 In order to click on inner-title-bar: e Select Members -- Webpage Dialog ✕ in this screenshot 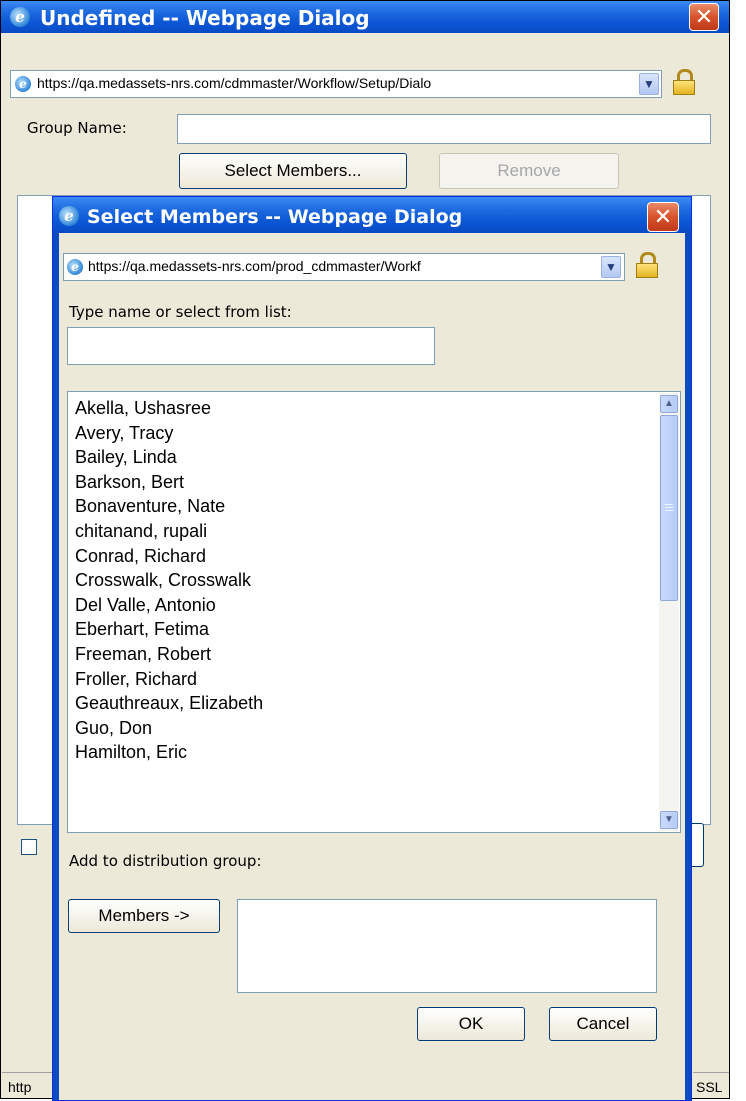, I will do `click(372, 215)`.